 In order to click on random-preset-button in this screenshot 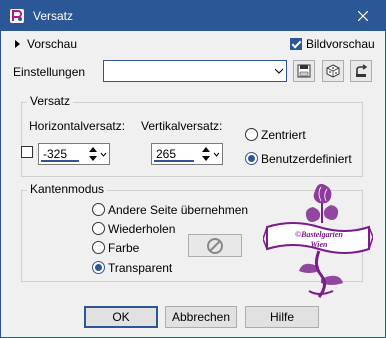, I will do `click(333, 71)`.